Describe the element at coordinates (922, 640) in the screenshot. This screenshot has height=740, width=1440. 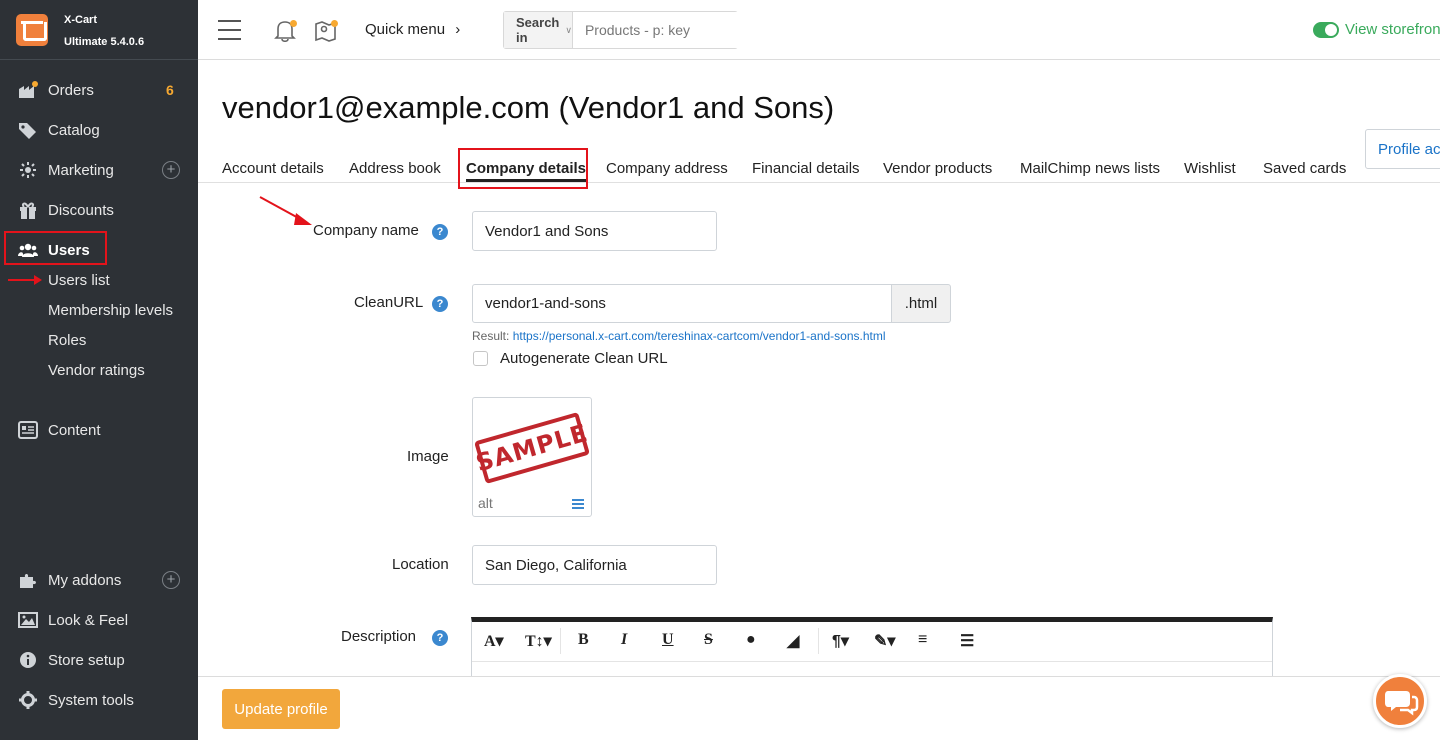
I see `ordered-list-icon: ≡` at that location.